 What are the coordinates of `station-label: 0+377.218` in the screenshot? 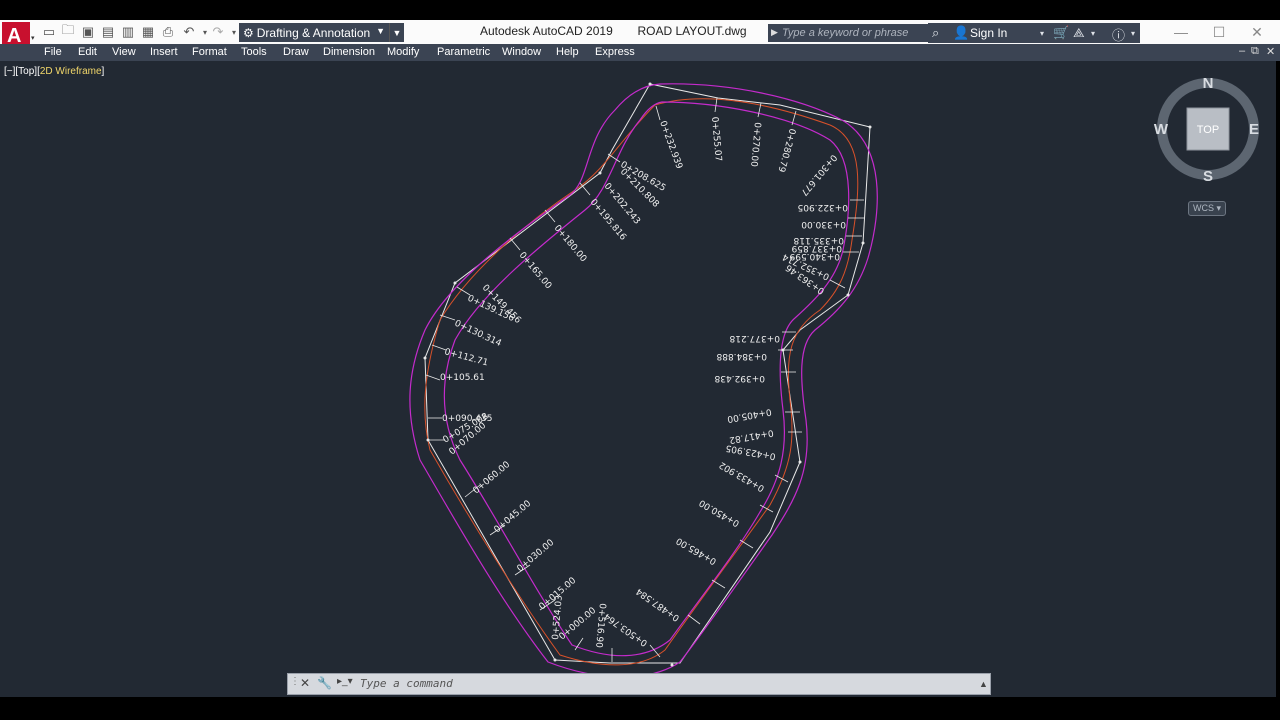 It's located at (754, 338).